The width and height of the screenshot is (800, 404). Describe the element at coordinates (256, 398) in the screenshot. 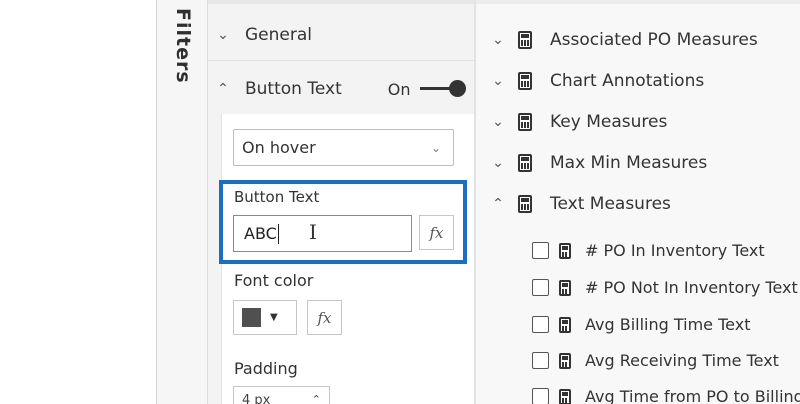

I see `padding-value: 4 px` at that location.